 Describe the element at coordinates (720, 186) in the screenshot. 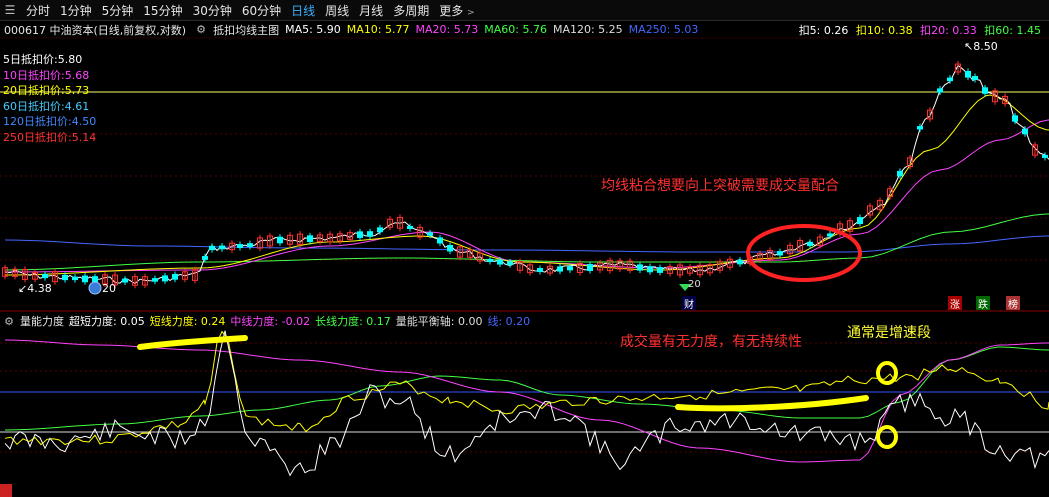

I see `annotation-upper: 均线粘合想要向上突破需要成交量配合` at that location.